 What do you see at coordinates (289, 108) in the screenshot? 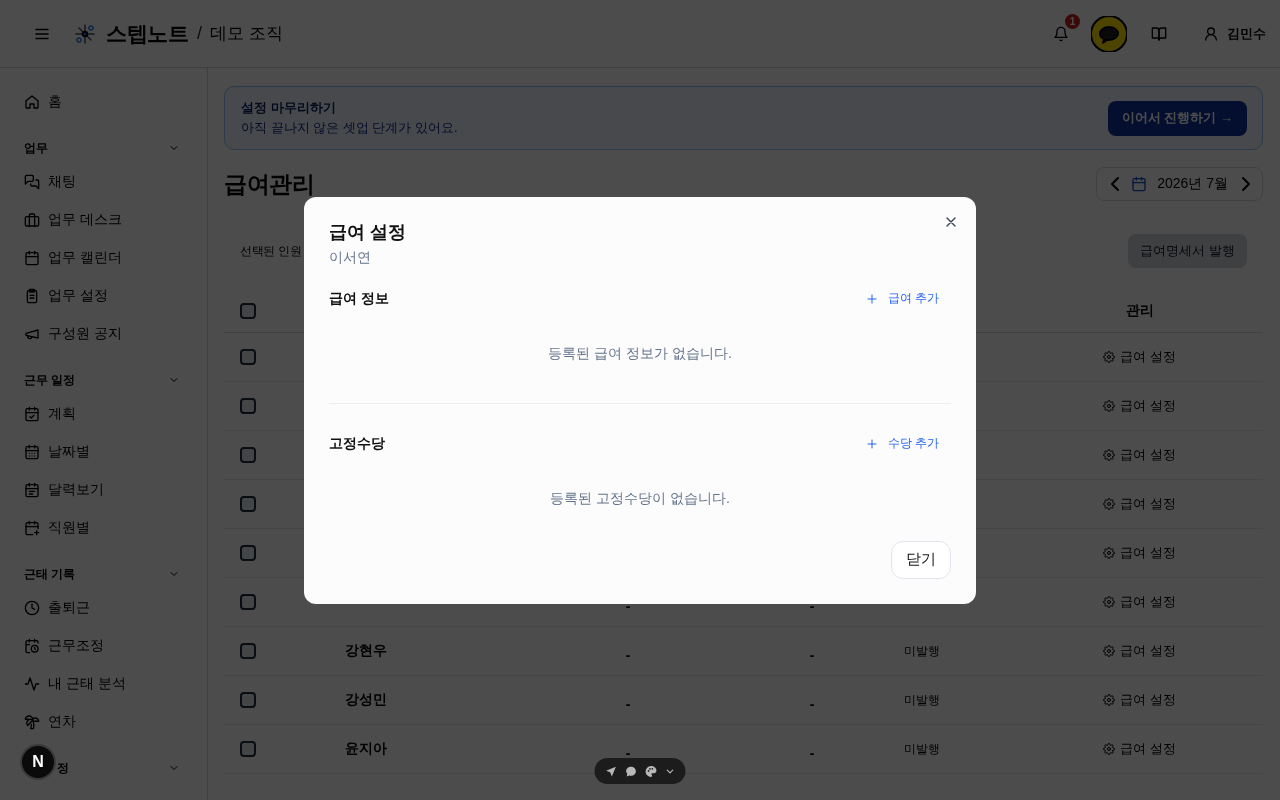
I see `banner-title: 설정 마무리하기` at bounding box center [289, 108].